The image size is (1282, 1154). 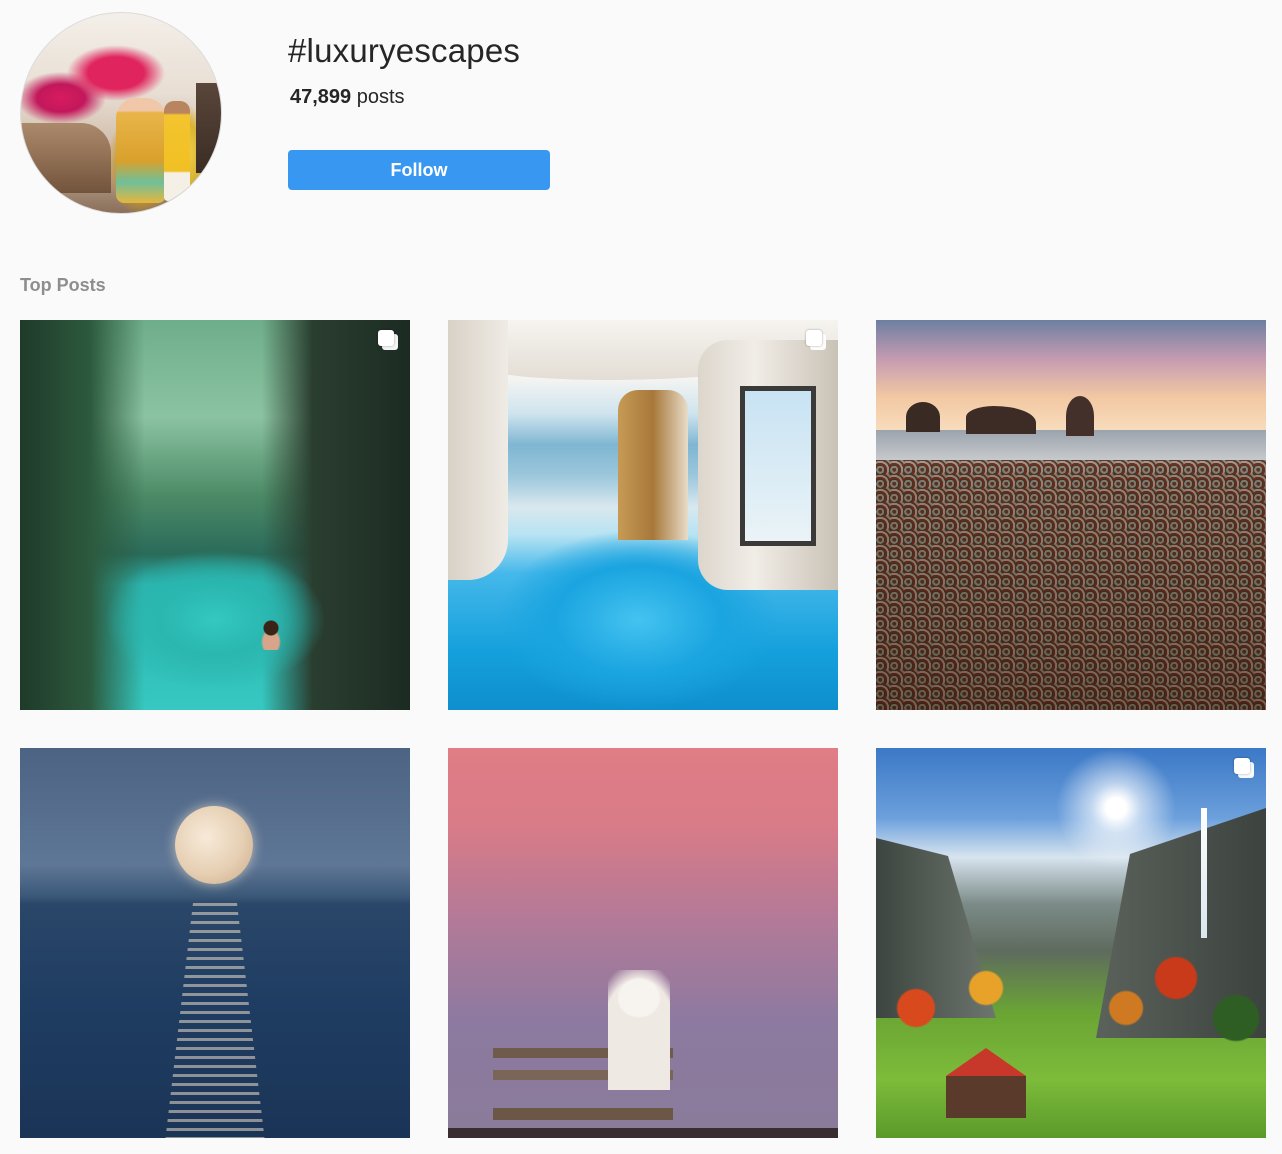 I want to click on waterfall, so click(x=1204, y=873).